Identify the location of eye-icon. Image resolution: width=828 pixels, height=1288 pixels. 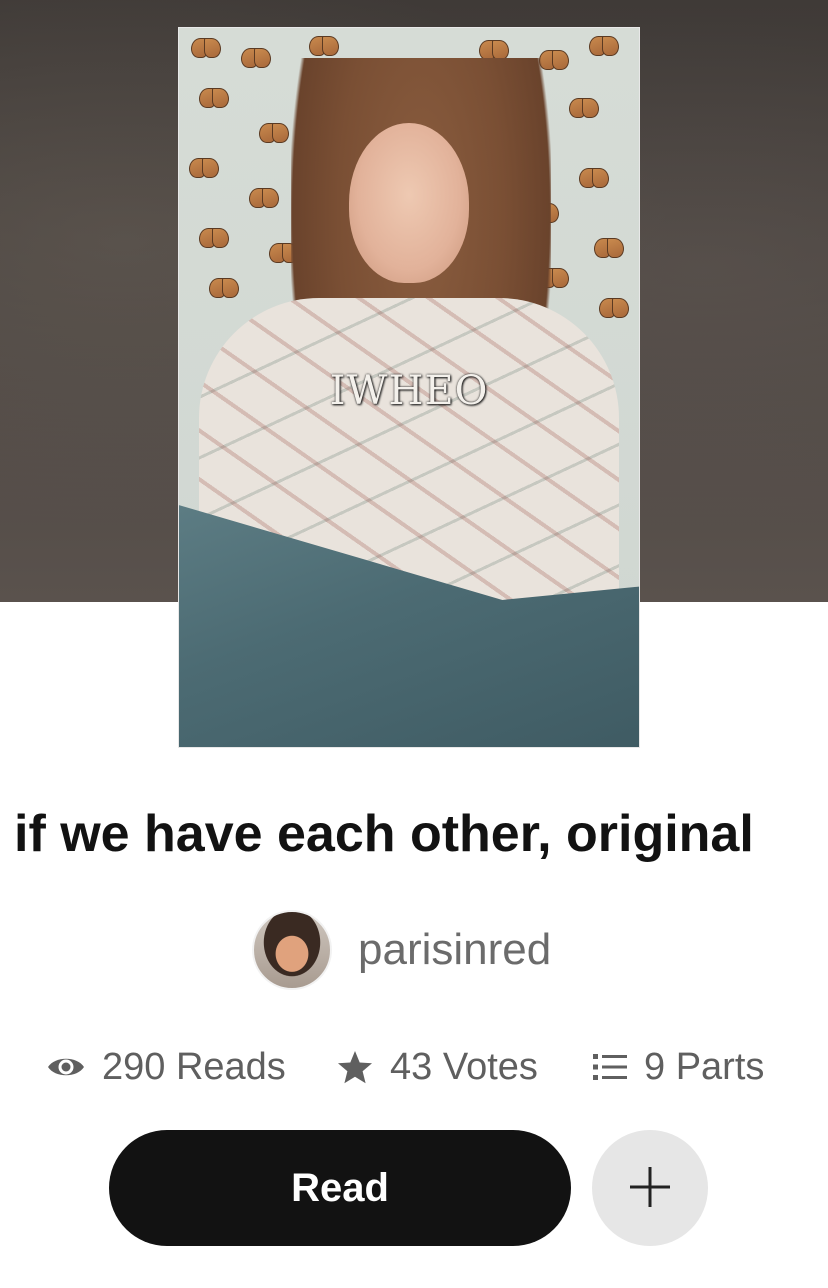
(66, 1067).